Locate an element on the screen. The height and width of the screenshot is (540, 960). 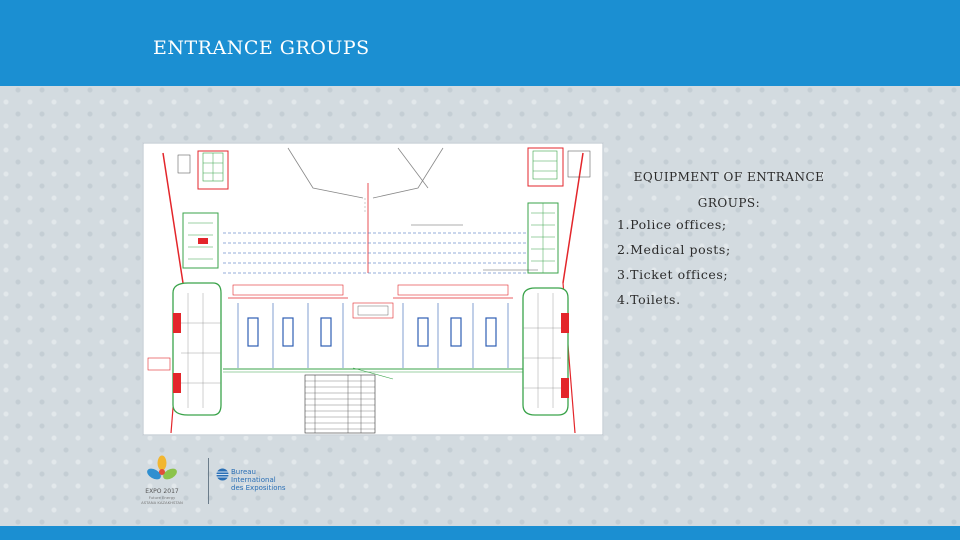
list-item-number: 4. is located at coordinates (624, 299).